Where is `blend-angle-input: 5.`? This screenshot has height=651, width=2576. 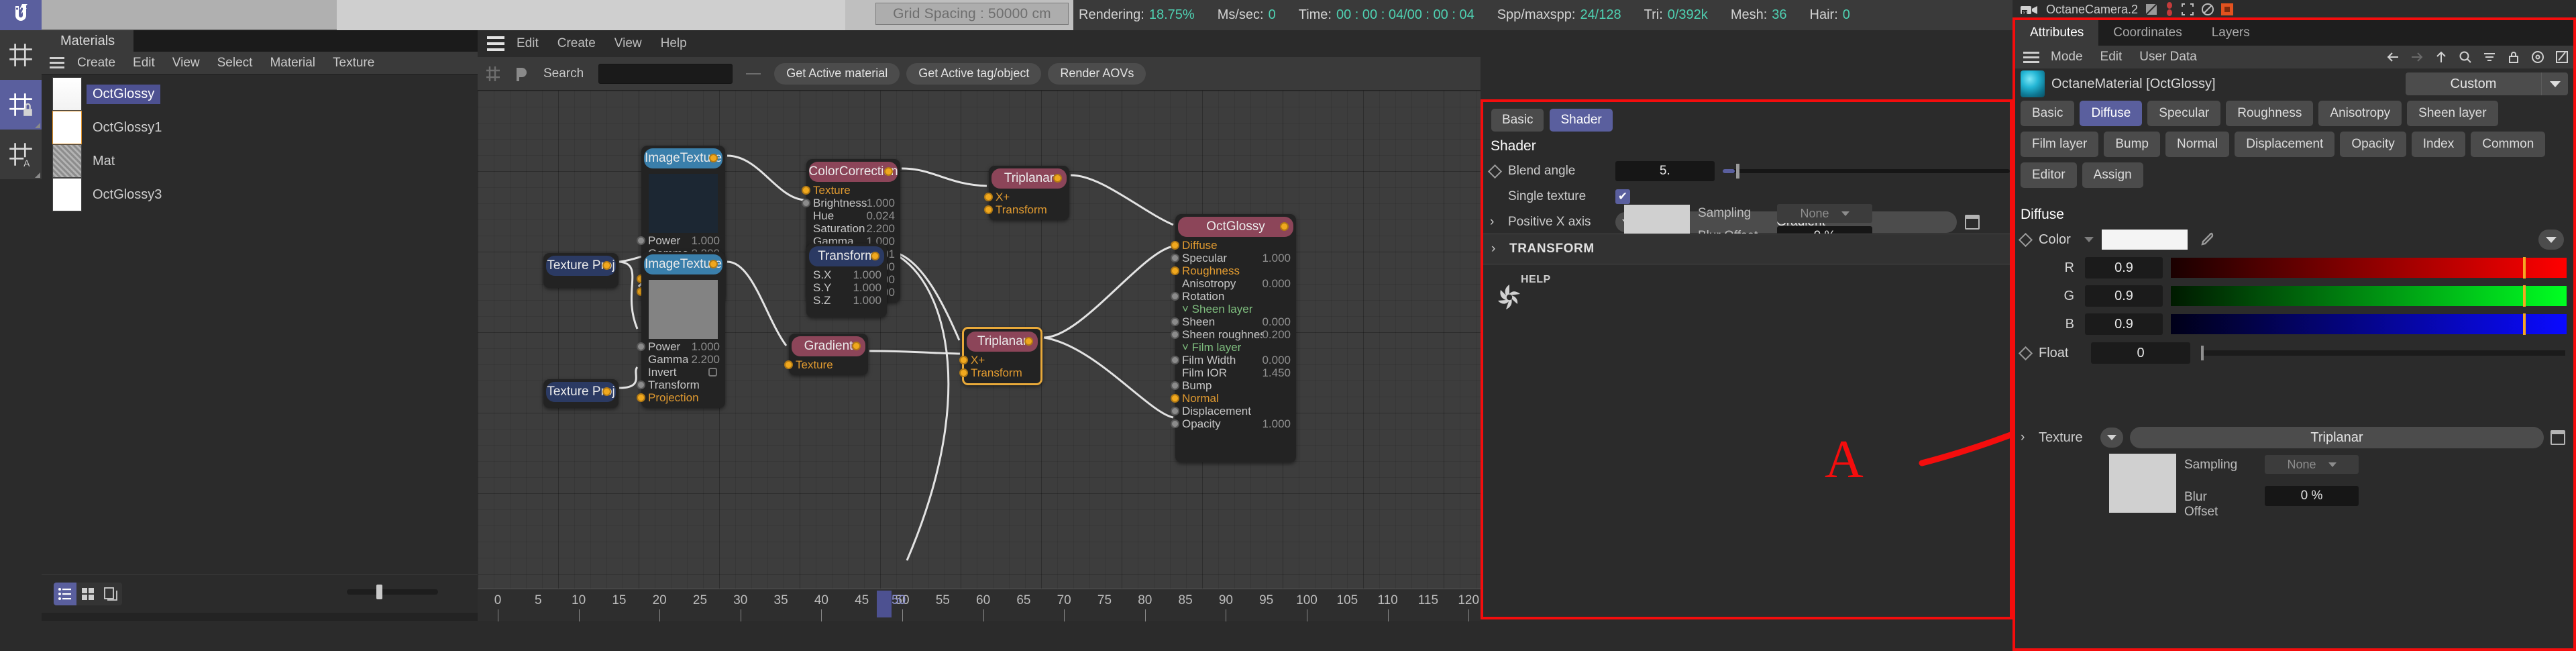
blend-angle-input: 5. is located at coordinates (1665, 171).